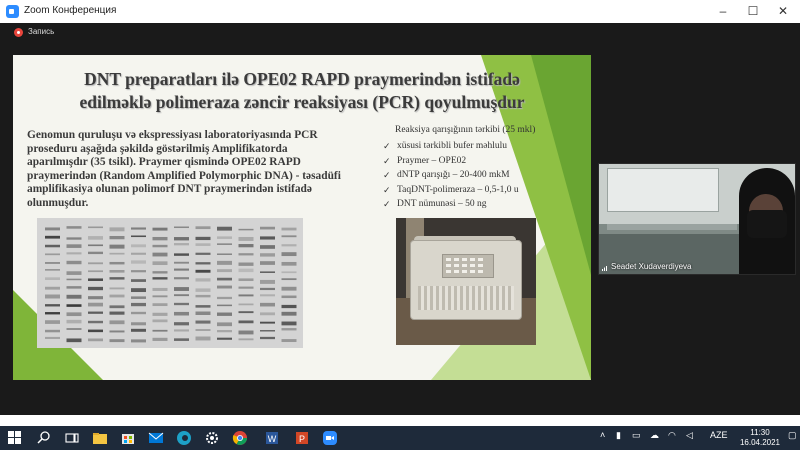 The height and width of the screenshot is (451, 800). What do you see at coordinates (753, 11) in the screenshot?
I see `maximize-button: ☐` at bounding box center [753, 11].